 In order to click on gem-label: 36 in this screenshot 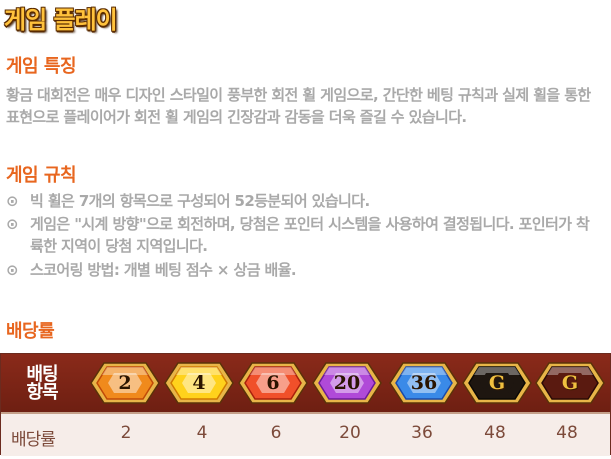, I will do `click(424, 383)`.